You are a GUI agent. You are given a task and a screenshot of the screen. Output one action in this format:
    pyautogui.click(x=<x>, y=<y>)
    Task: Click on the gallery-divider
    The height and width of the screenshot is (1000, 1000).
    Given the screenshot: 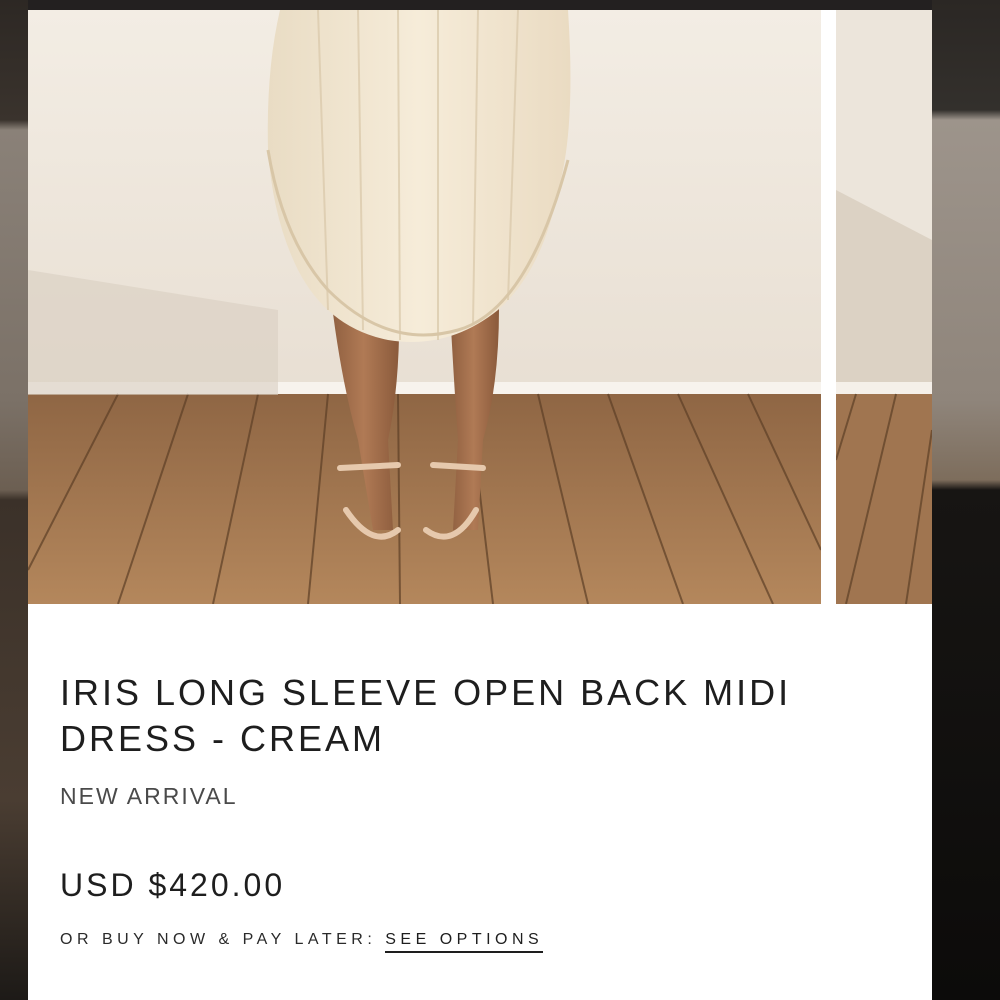 What is the action you would take?
    pyautogui.click(x=828, y=307)
    